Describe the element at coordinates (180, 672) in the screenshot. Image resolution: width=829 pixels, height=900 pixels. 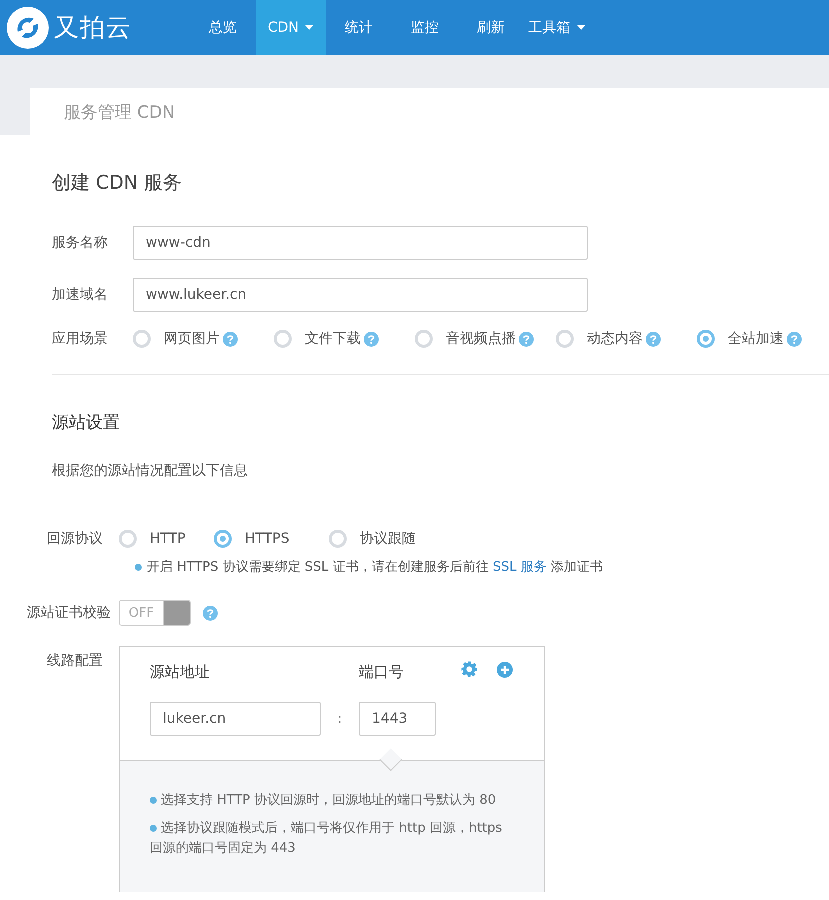
I see `column-header: 源站地址` at that location.